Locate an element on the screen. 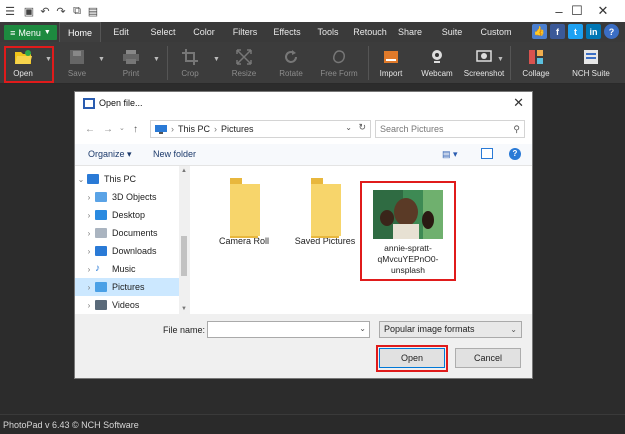 This screenshot has height=434, width=625. dialog-app-icon is located at coordinates (89, 103).